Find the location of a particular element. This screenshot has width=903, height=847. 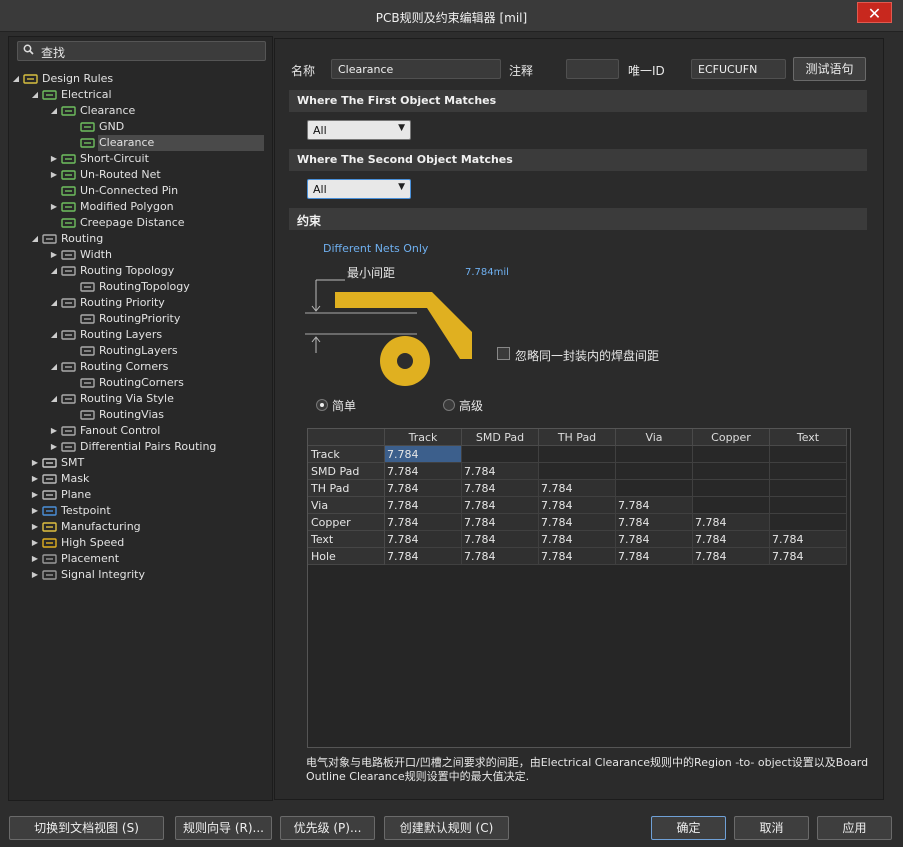

tree-node: GND is located at coordinates (140, 127).